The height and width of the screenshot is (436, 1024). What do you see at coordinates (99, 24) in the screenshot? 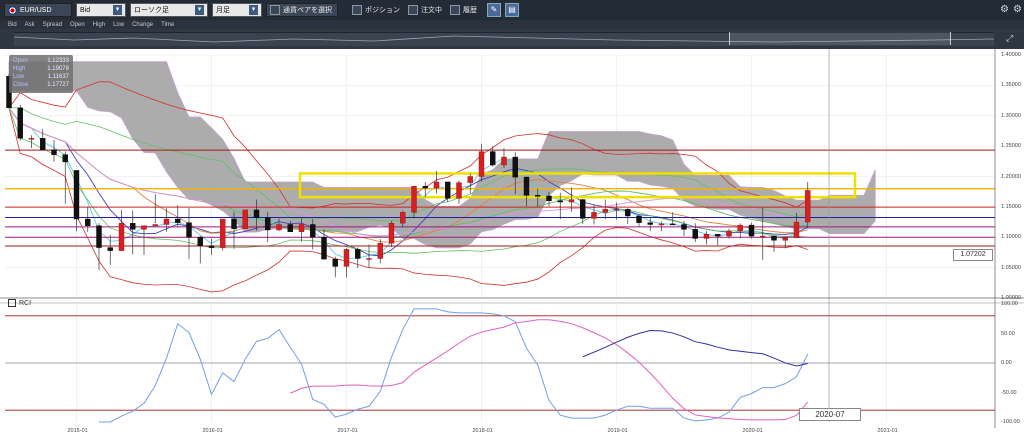
I see `legend-high: High` at bounding box center [99, 24].